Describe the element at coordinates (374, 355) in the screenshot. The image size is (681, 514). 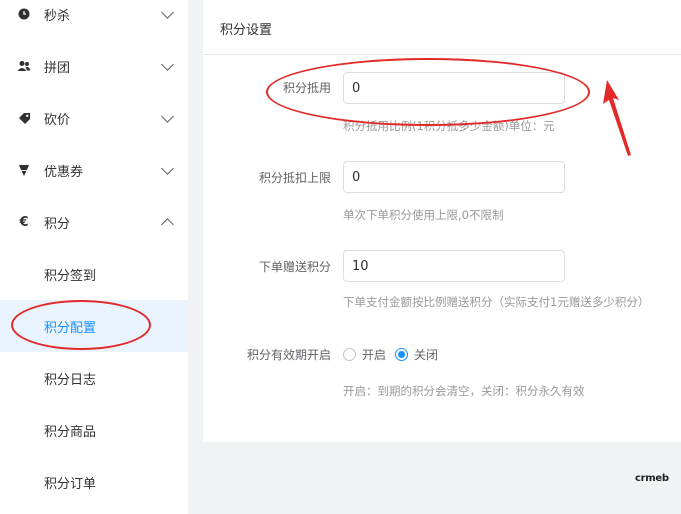
I see `radio-label: 开启` at that location.